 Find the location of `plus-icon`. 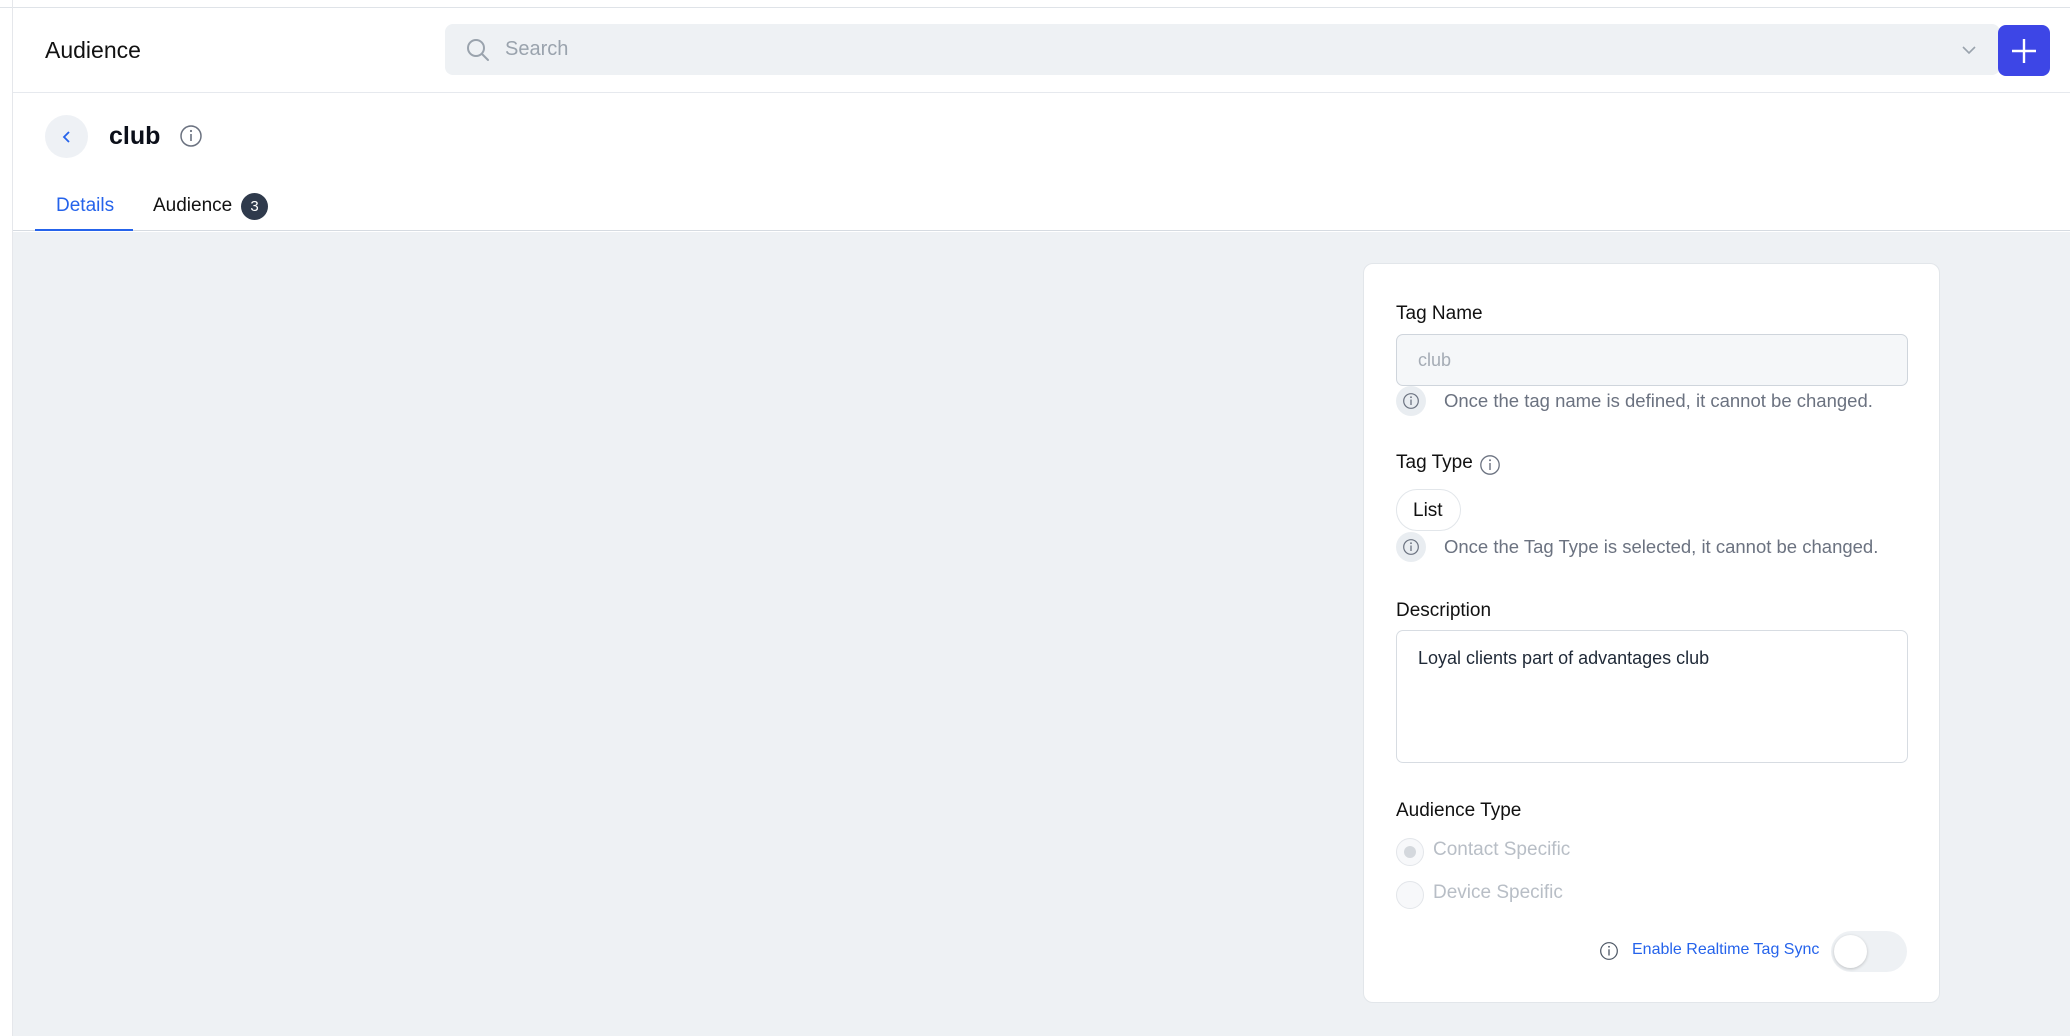

plus-icon is located at coordinates (2024, 51).